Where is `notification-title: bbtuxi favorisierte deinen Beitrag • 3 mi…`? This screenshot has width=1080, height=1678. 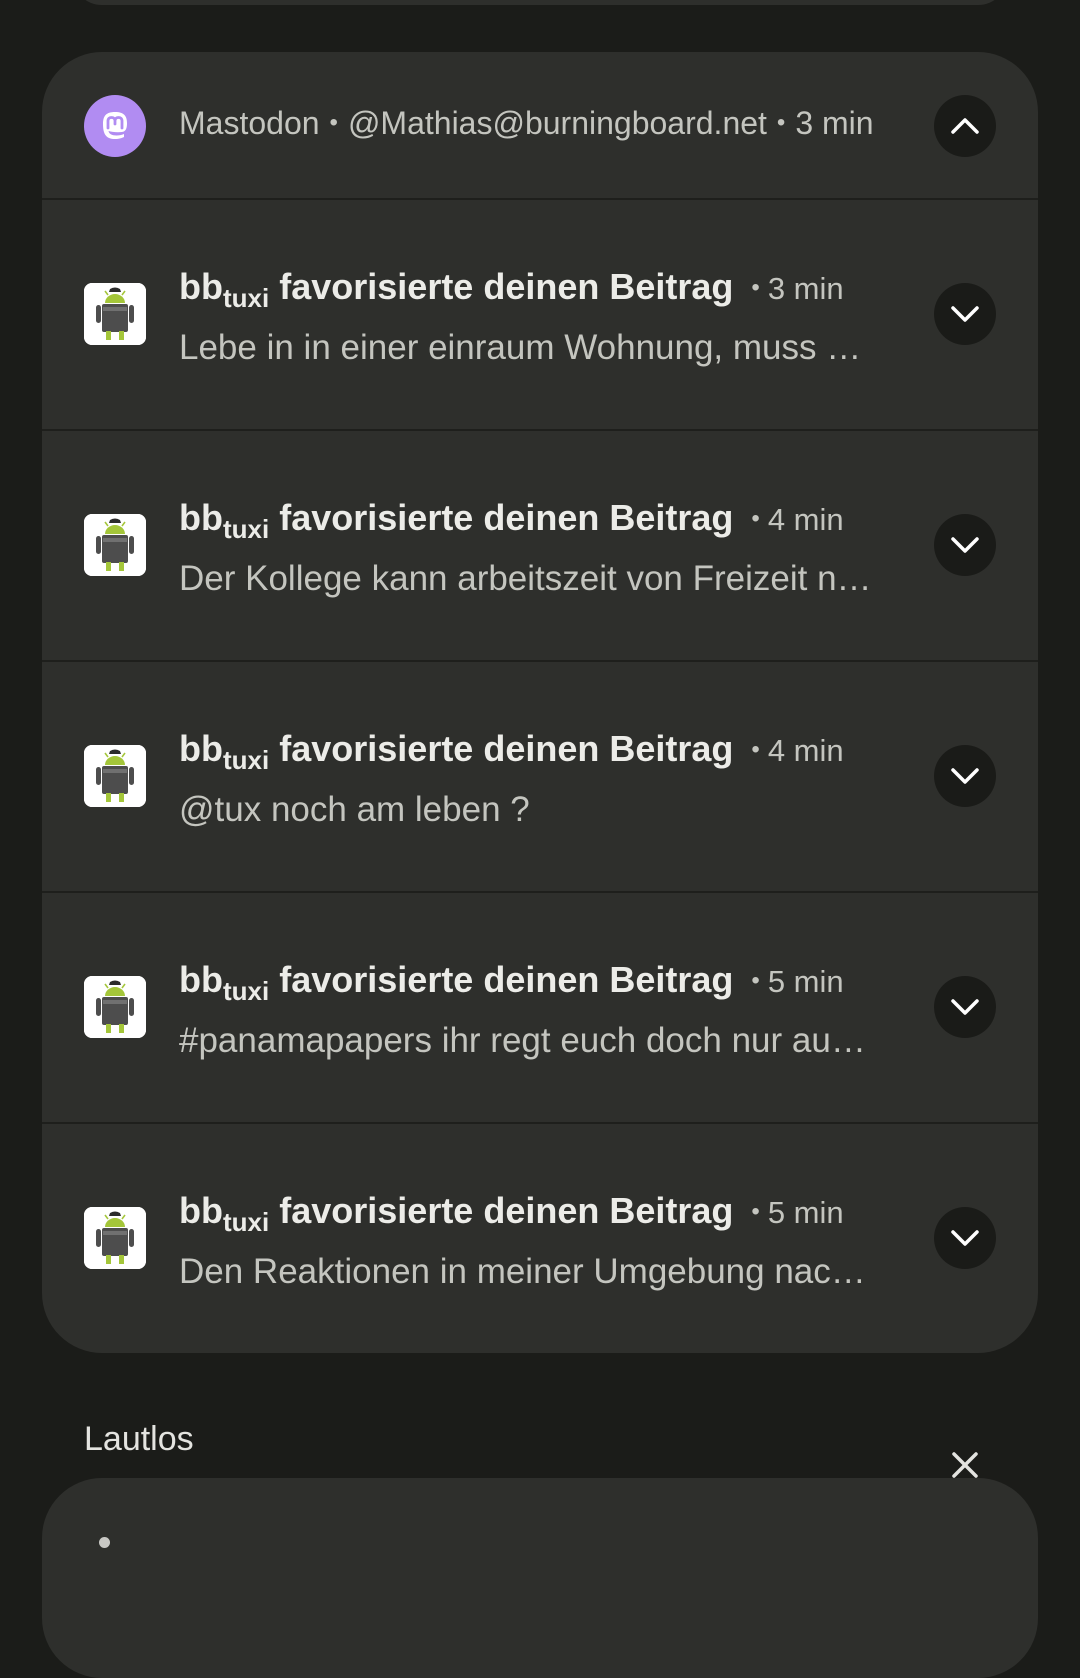
notification-title: bbtuxi favorisierte deinen Beitrag • 3 mi… is located at coordinates (511, 290).